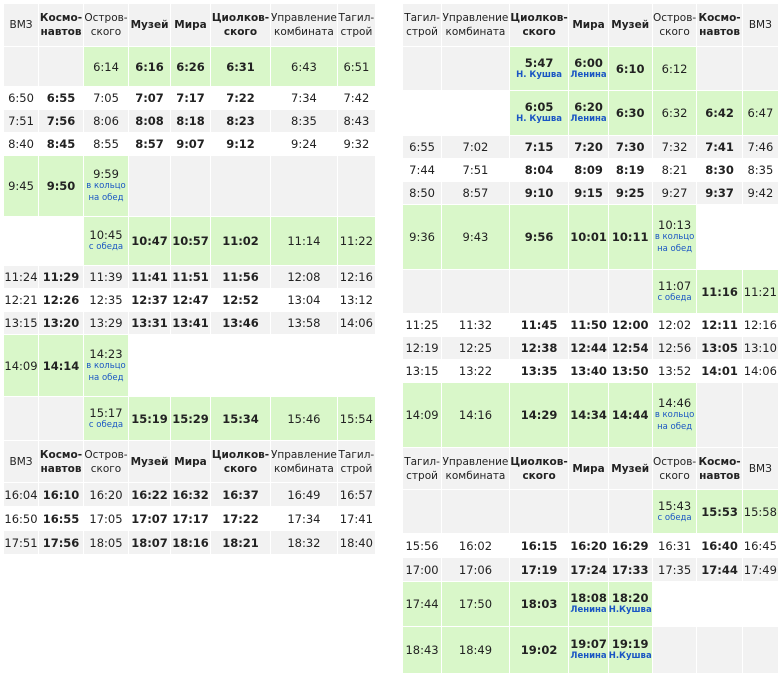 This screenshot has height=683, width=779. Describe the element at coordinates (61, 144) in the screenshot. I see `departure-time: 8:45` at that location.